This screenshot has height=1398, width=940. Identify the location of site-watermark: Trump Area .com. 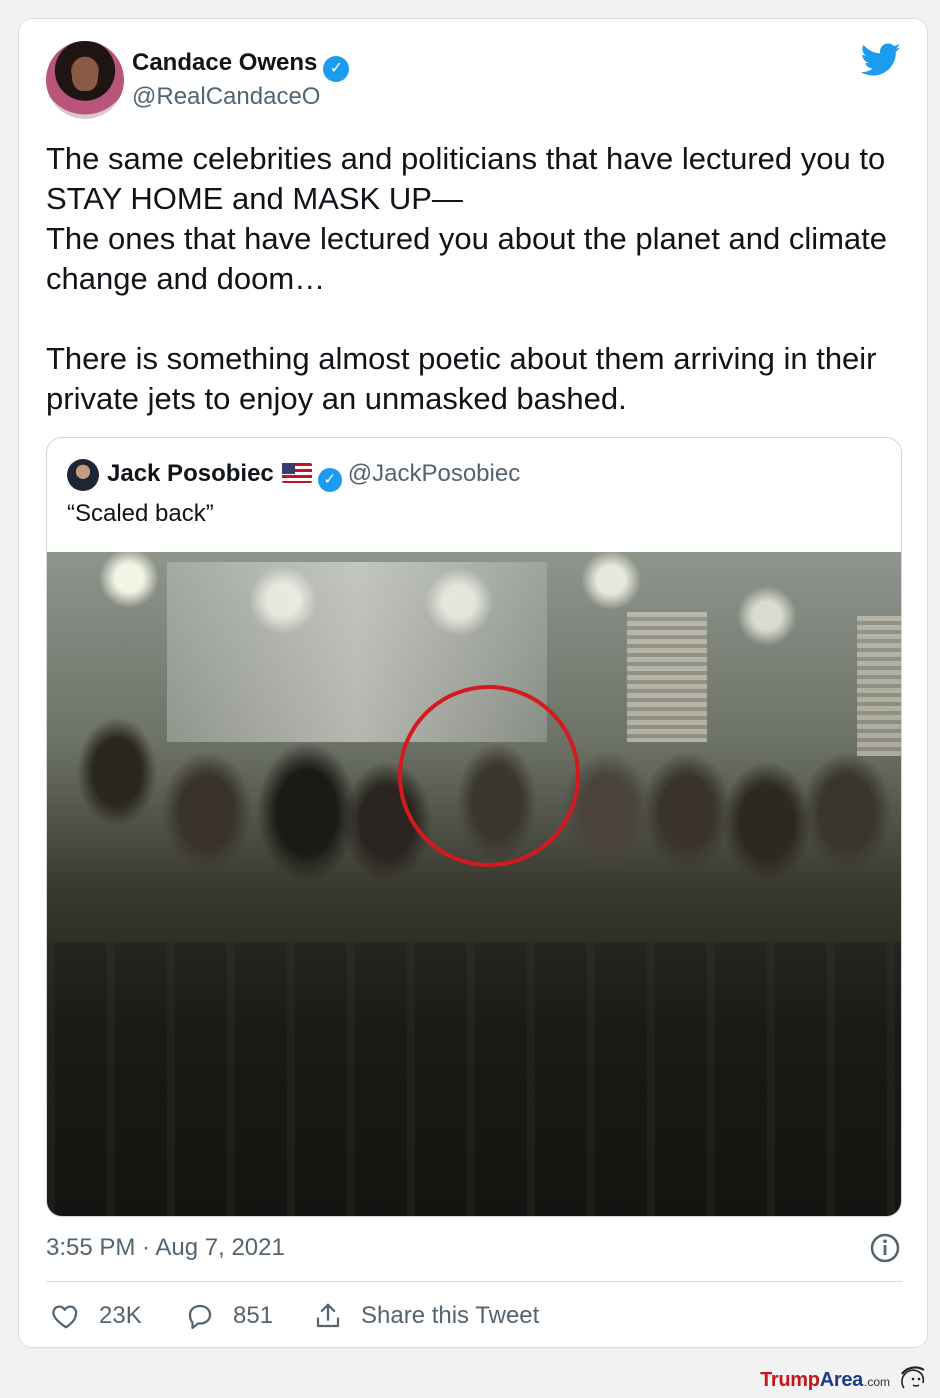
(845, 1377).